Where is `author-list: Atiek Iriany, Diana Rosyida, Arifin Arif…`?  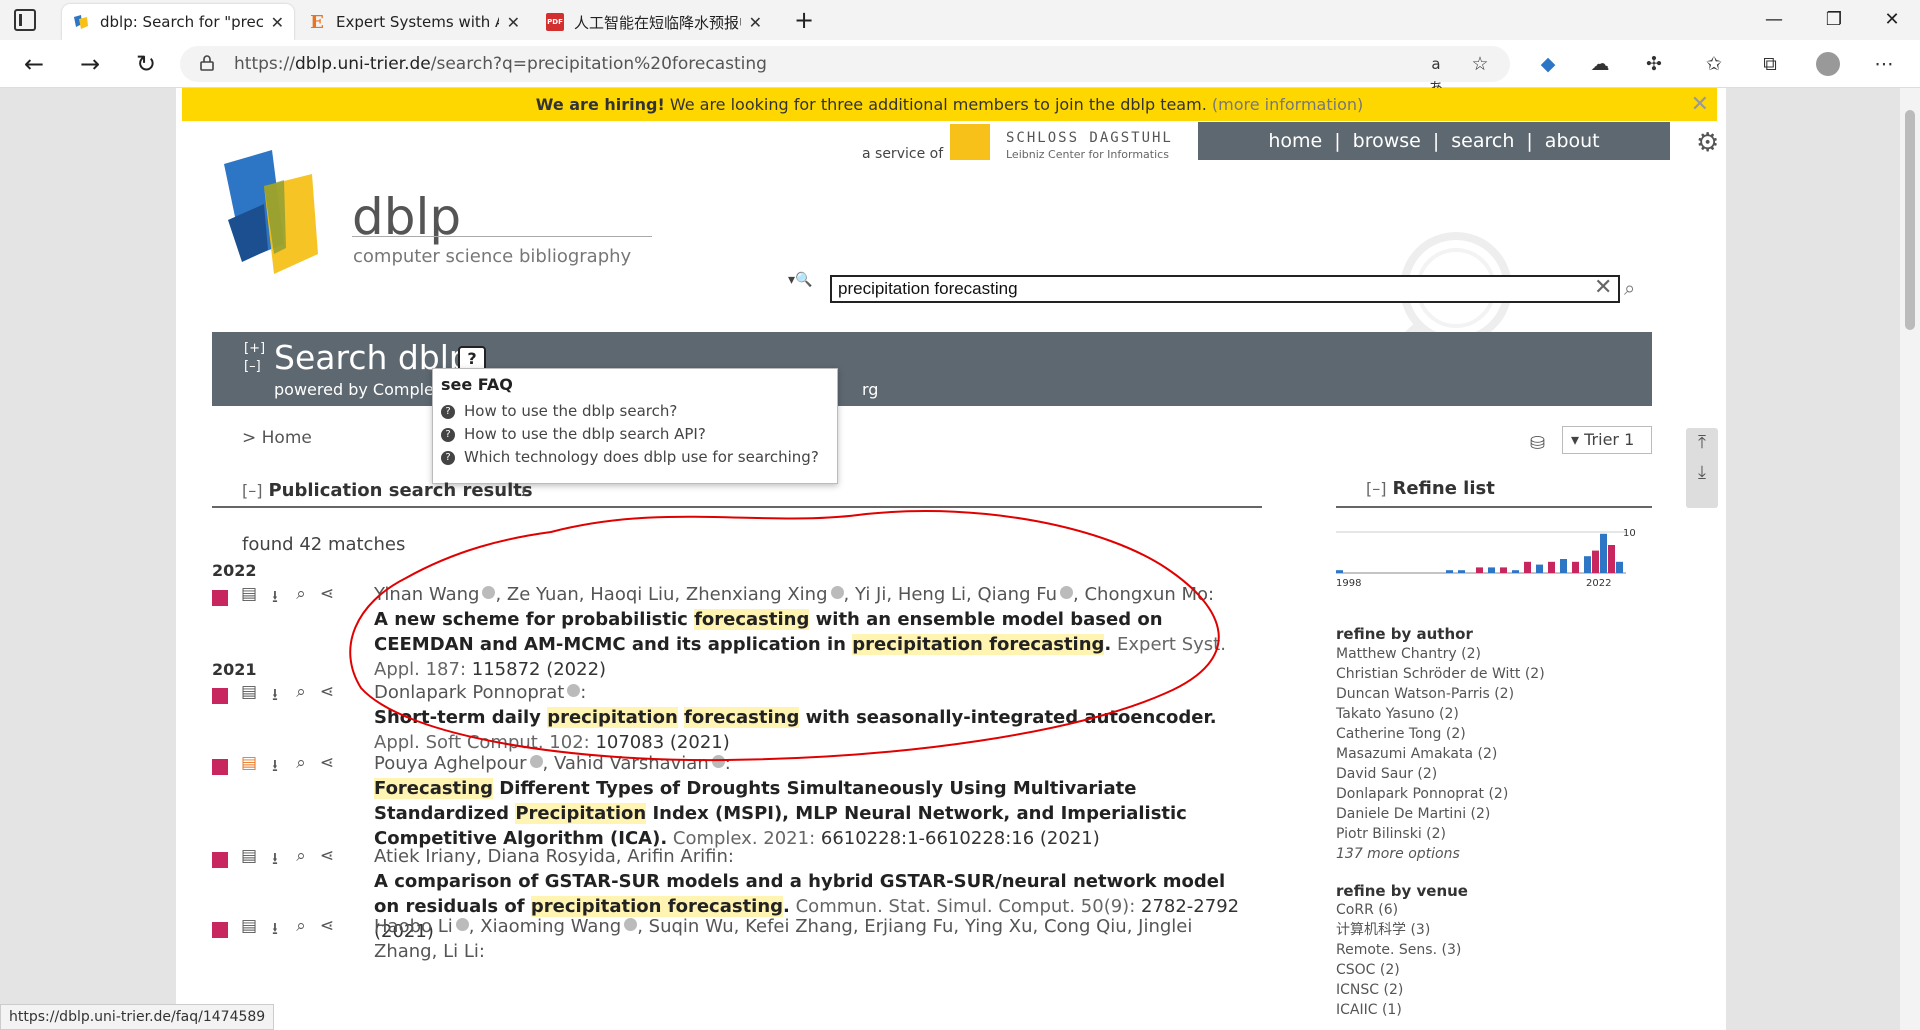
author-list: Atiek Iriany, Diana Rosyida, Arifin Arif… is located at coordinates (554, 856).